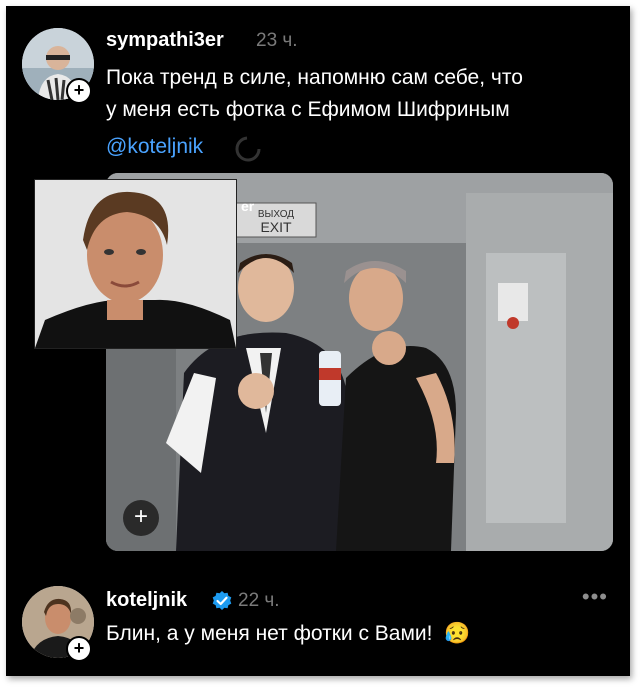 This screenshot has height=687, width=640. I want to click on post-text-line2: у меня есть фотка с Ефимом Шифриным, so click(308, 109).